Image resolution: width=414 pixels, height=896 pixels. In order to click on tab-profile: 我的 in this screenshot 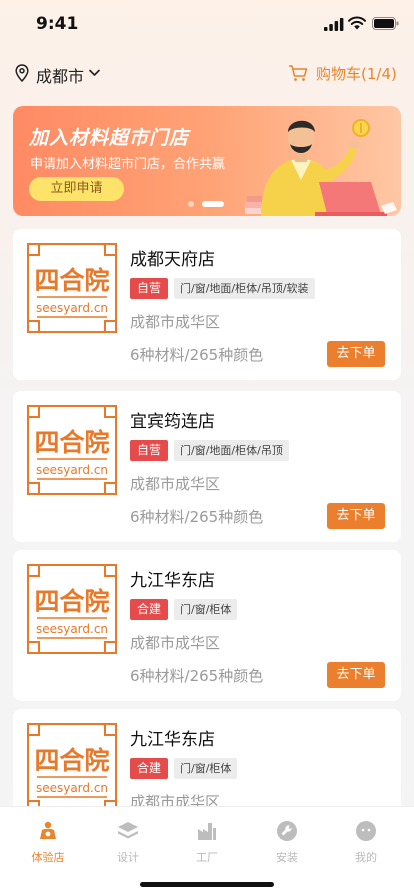, I will do `click(366, 844)`.